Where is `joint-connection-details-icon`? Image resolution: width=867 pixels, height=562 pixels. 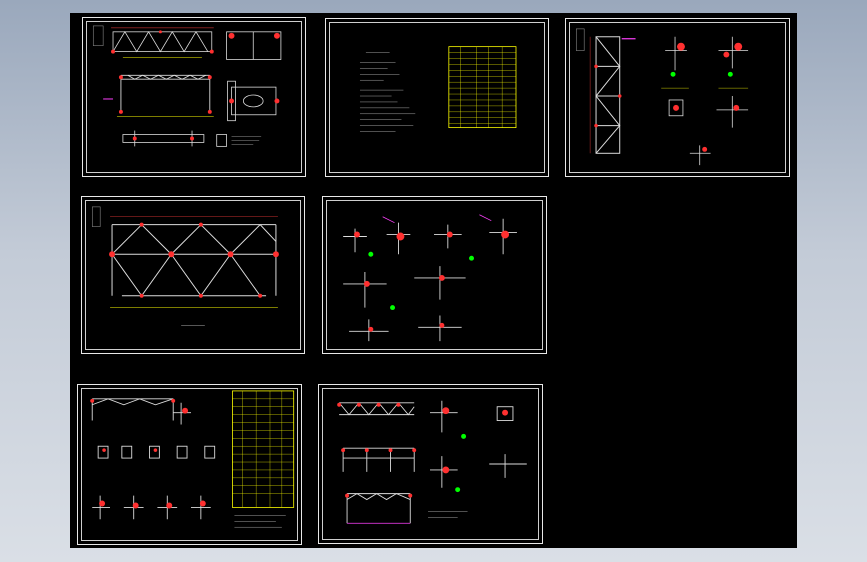 joint-connection-details-icon is located at coordinates (430, 278).